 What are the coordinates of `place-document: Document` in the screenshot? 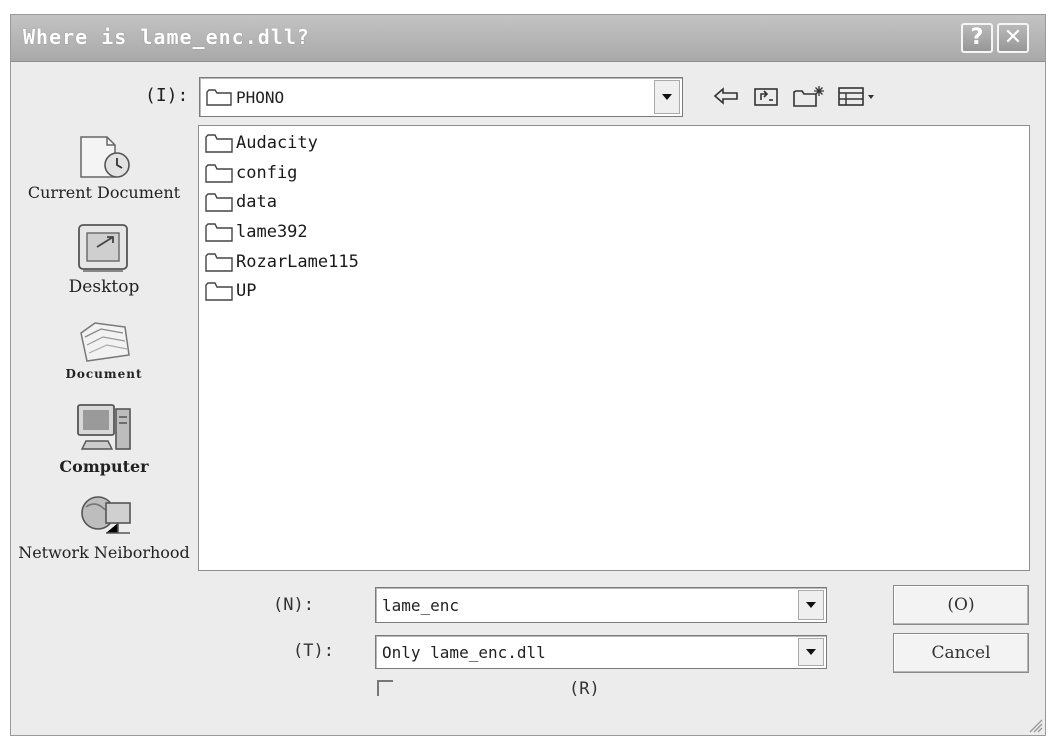 It's located at (104, 348).